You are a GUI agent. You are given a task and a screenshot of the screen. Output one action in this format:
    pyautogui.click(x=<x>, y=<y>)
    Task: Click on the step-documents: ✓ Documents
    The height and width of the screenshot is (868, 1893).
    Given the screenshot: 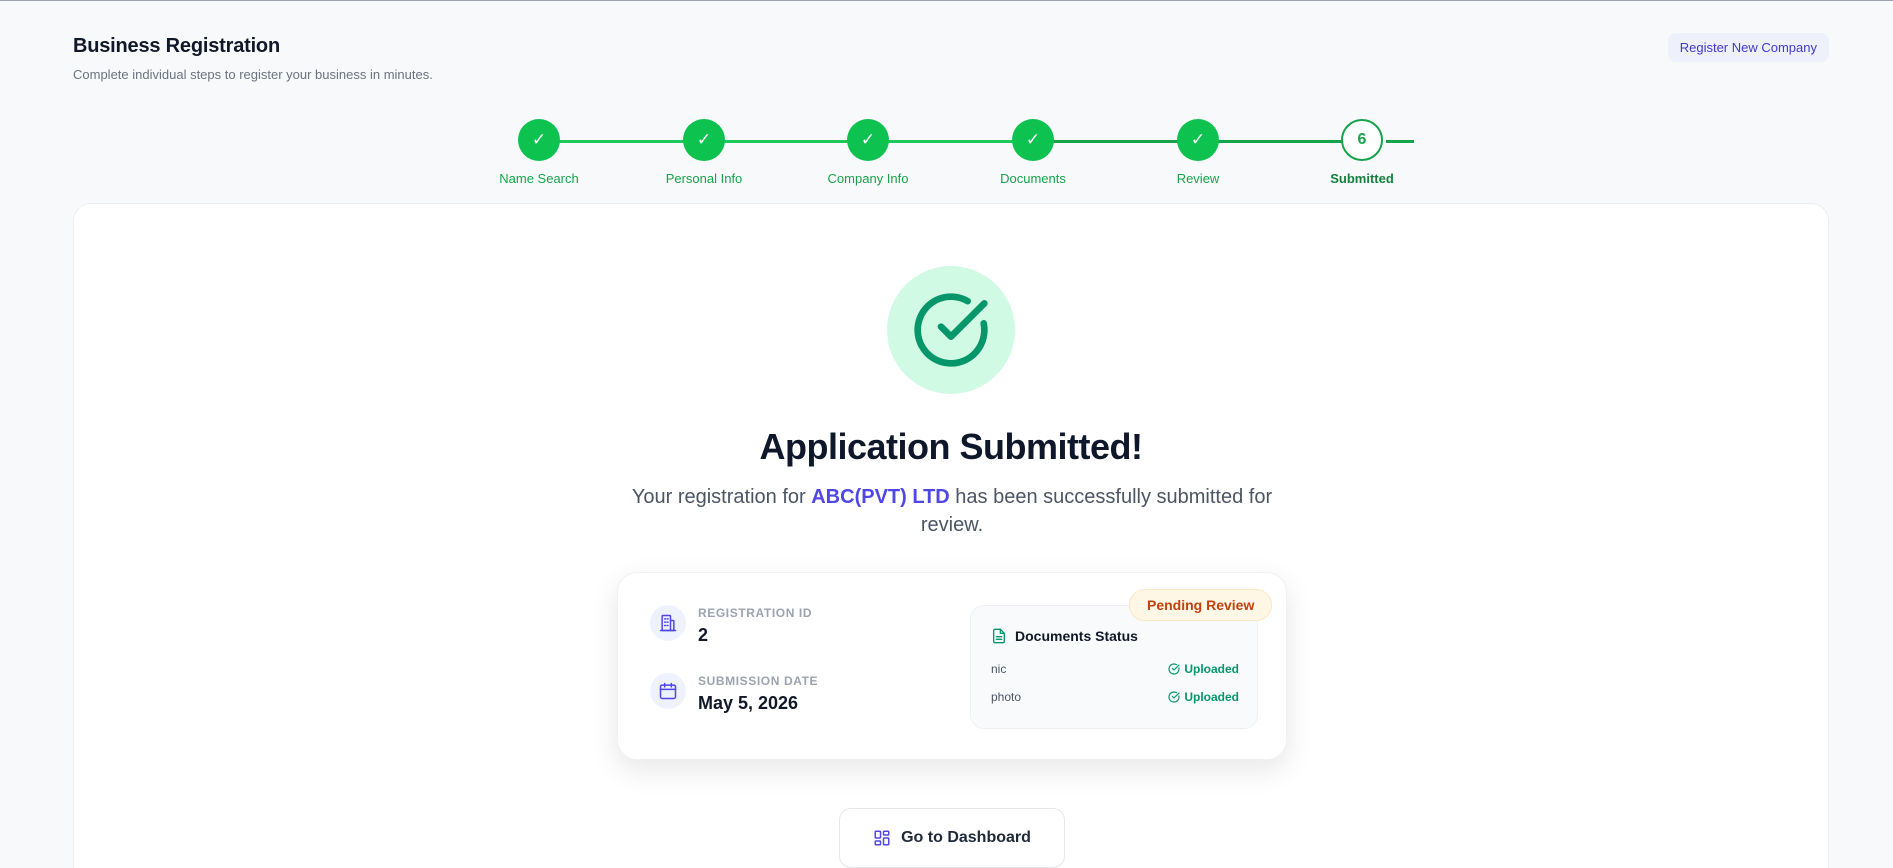 What is the action you would take?
    pyautogui.click(x=1033, y=152)
    